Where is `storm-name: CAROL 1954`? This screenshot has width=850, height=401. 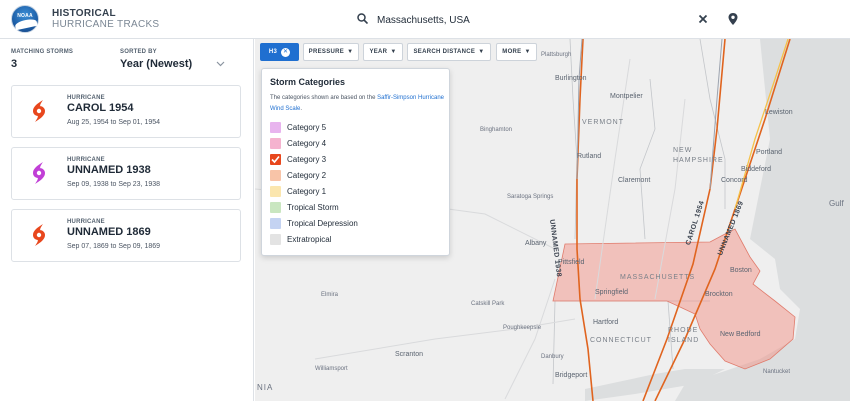 storm-name: CAROL 1954 is located at coordinates (100, 108).